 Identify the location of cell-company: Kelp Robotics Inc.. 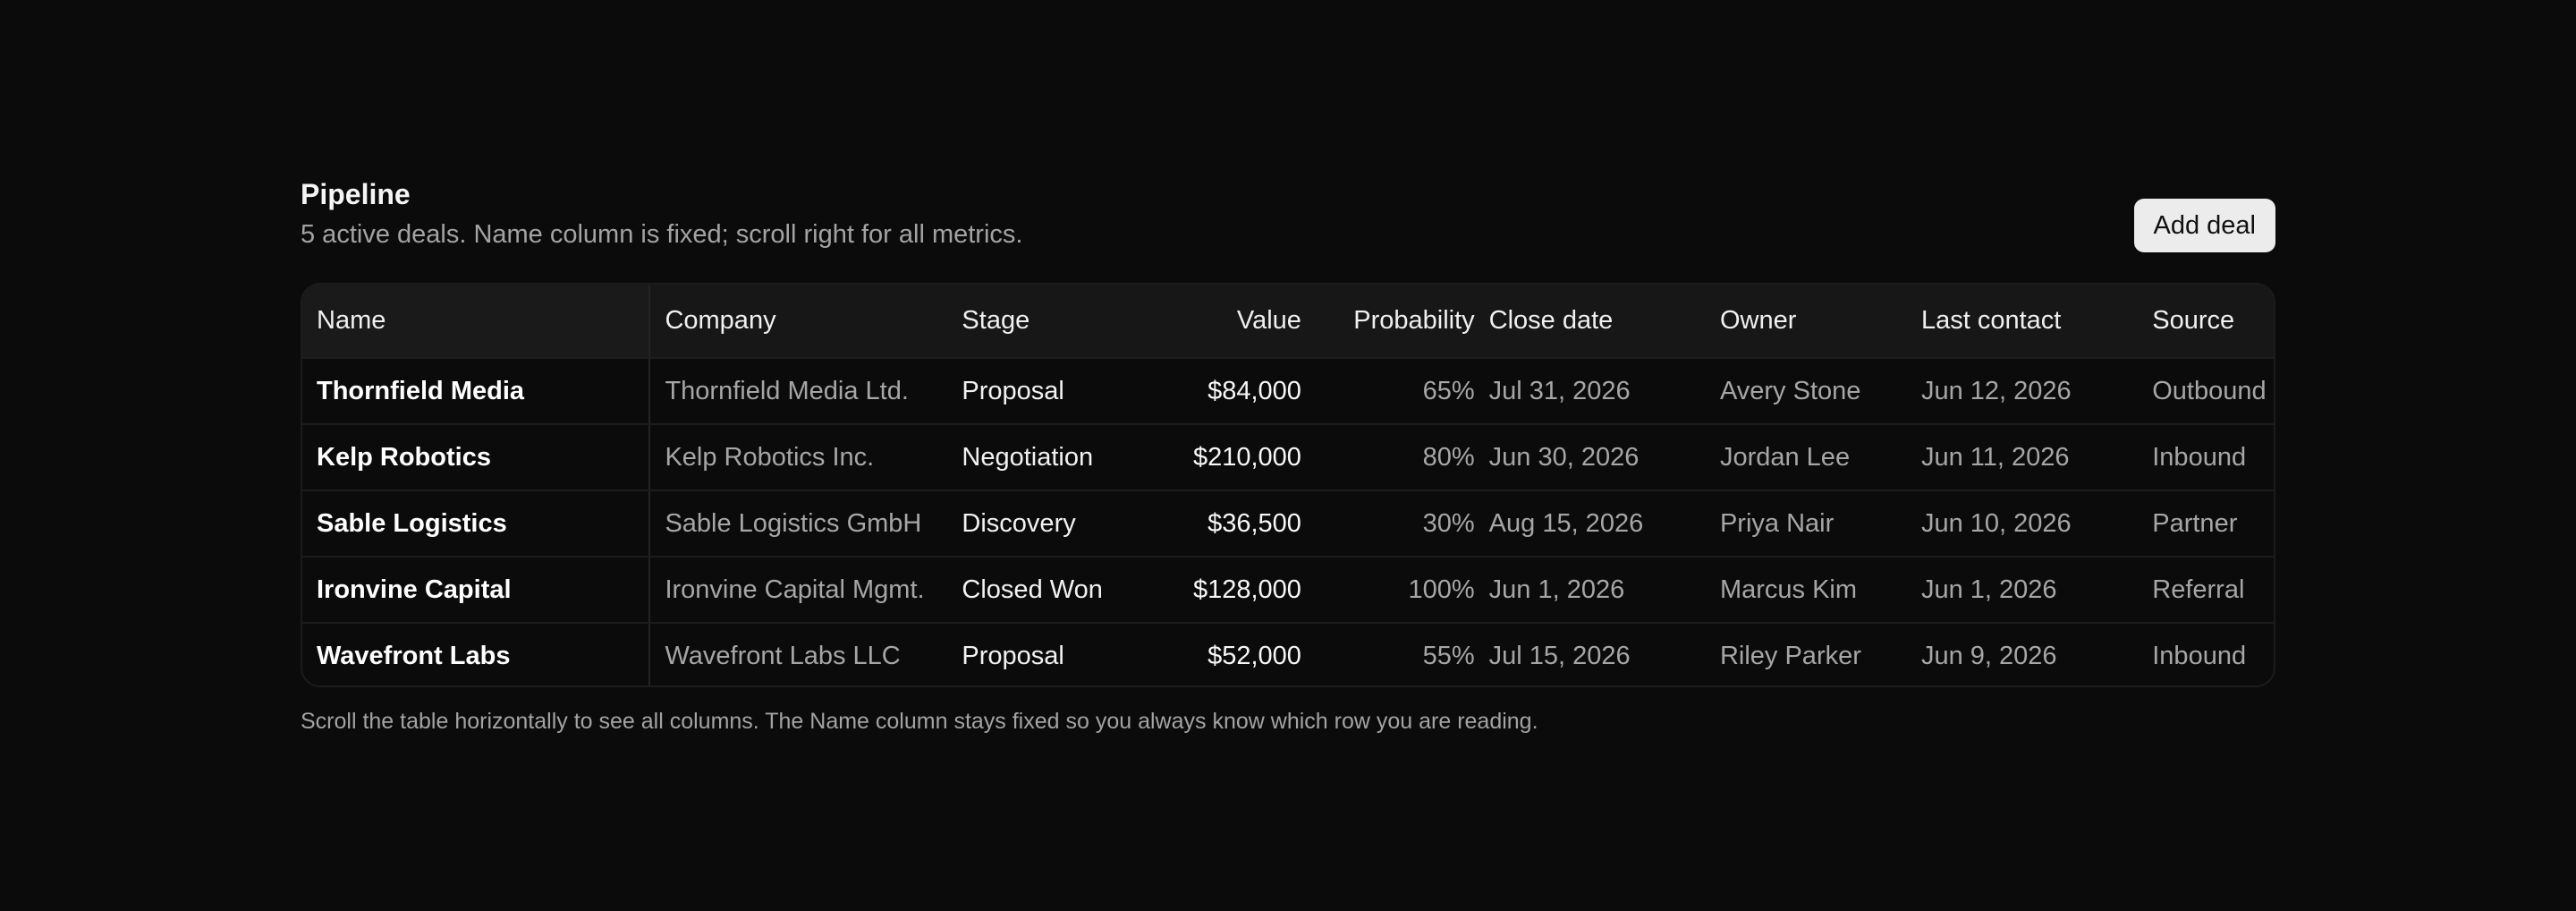
(798, 457).